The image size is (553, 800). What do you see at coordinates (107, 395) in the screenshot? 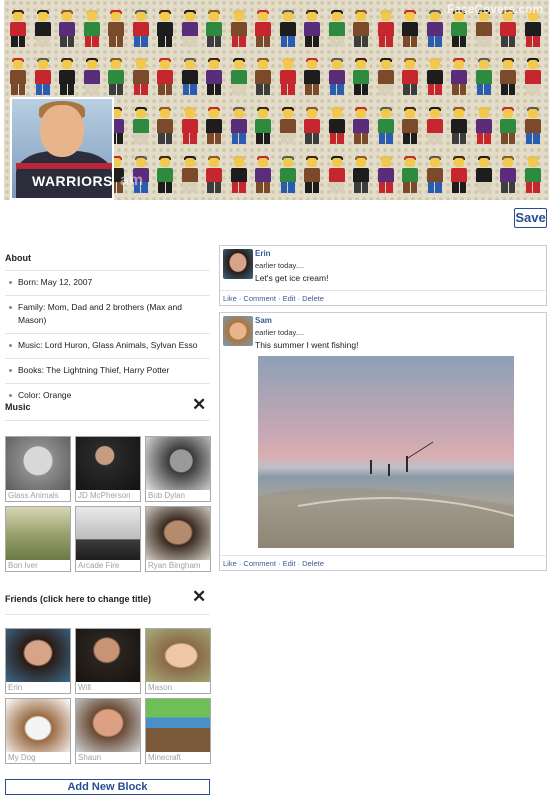
I see `about-item-color: Color: Orange` at bounding box center [107, 395].